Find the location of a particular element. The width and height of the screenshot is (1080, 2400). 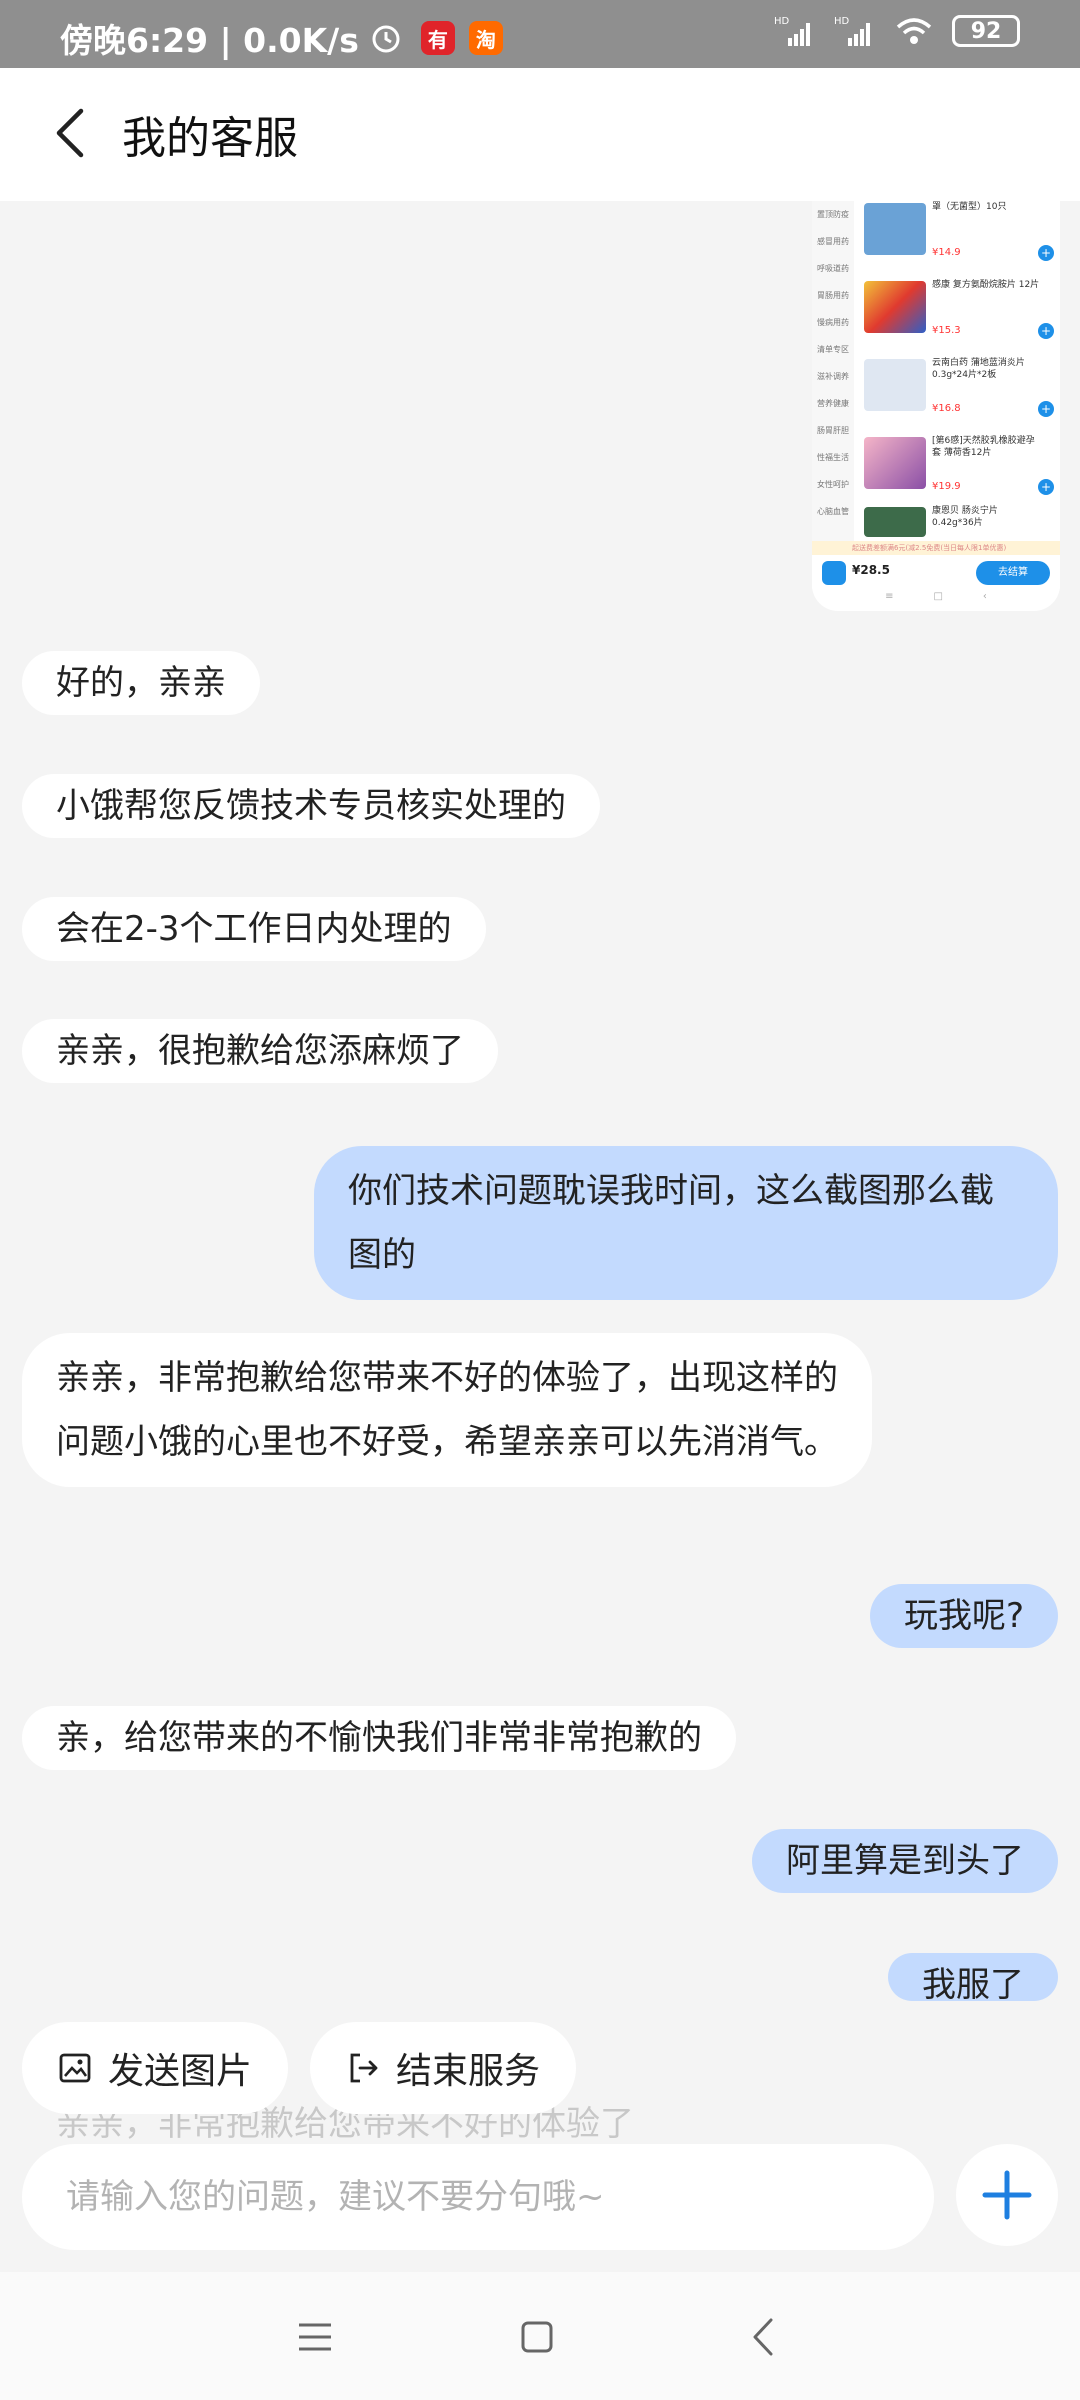

back-arrow-icon is located at coordinates (763, 2337).